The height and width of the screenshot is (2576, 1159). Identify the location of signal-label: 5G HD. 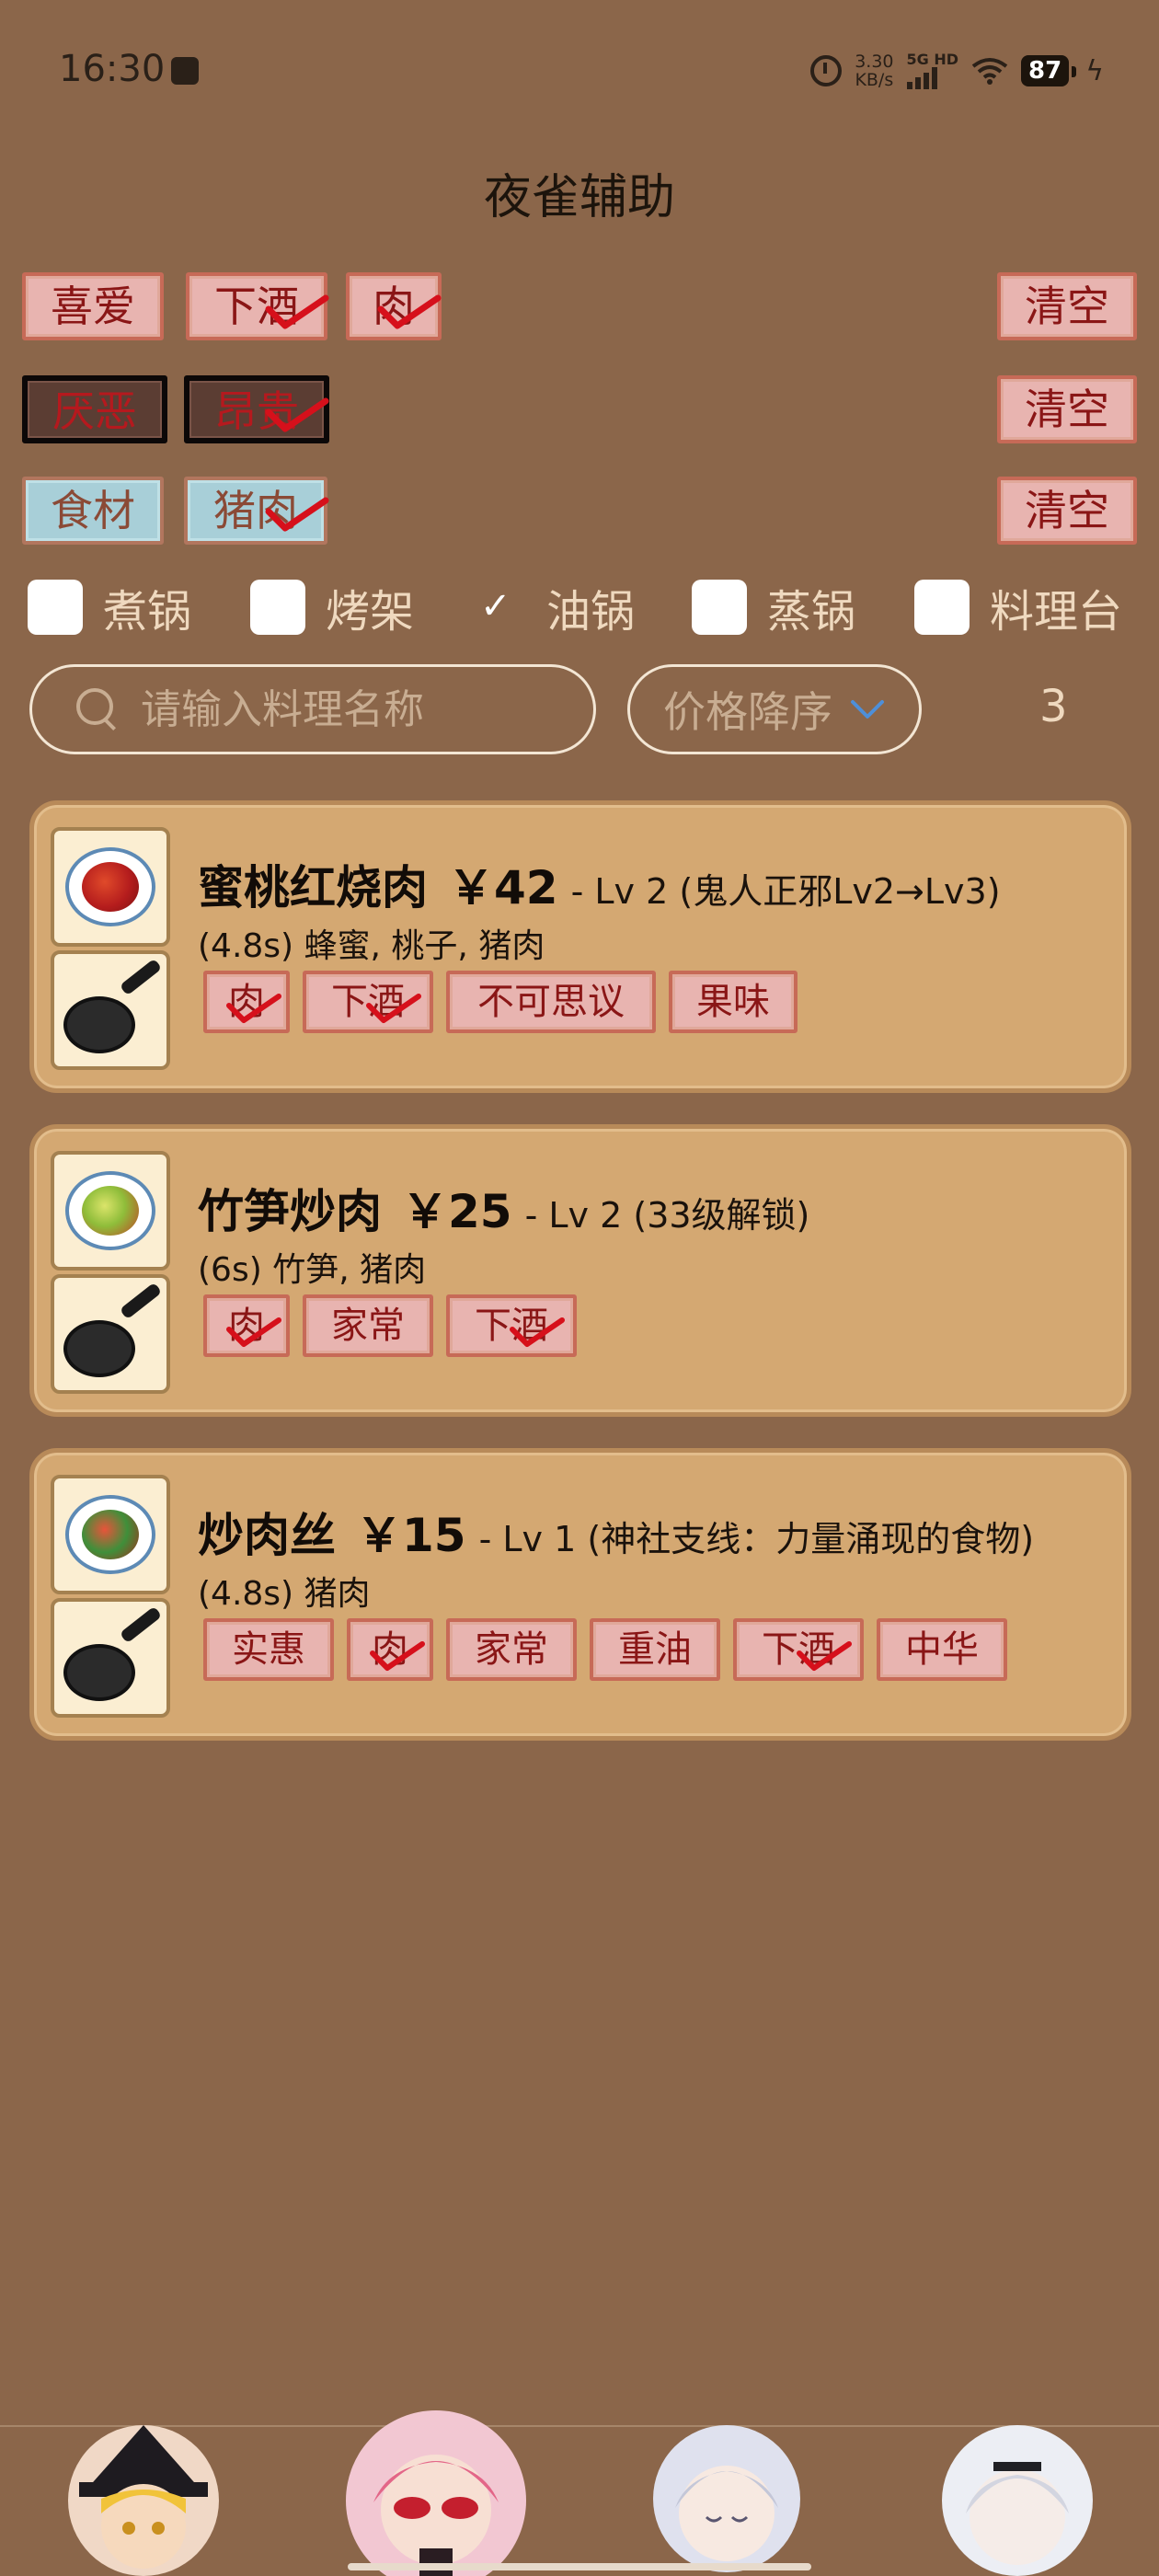
(932, 59).